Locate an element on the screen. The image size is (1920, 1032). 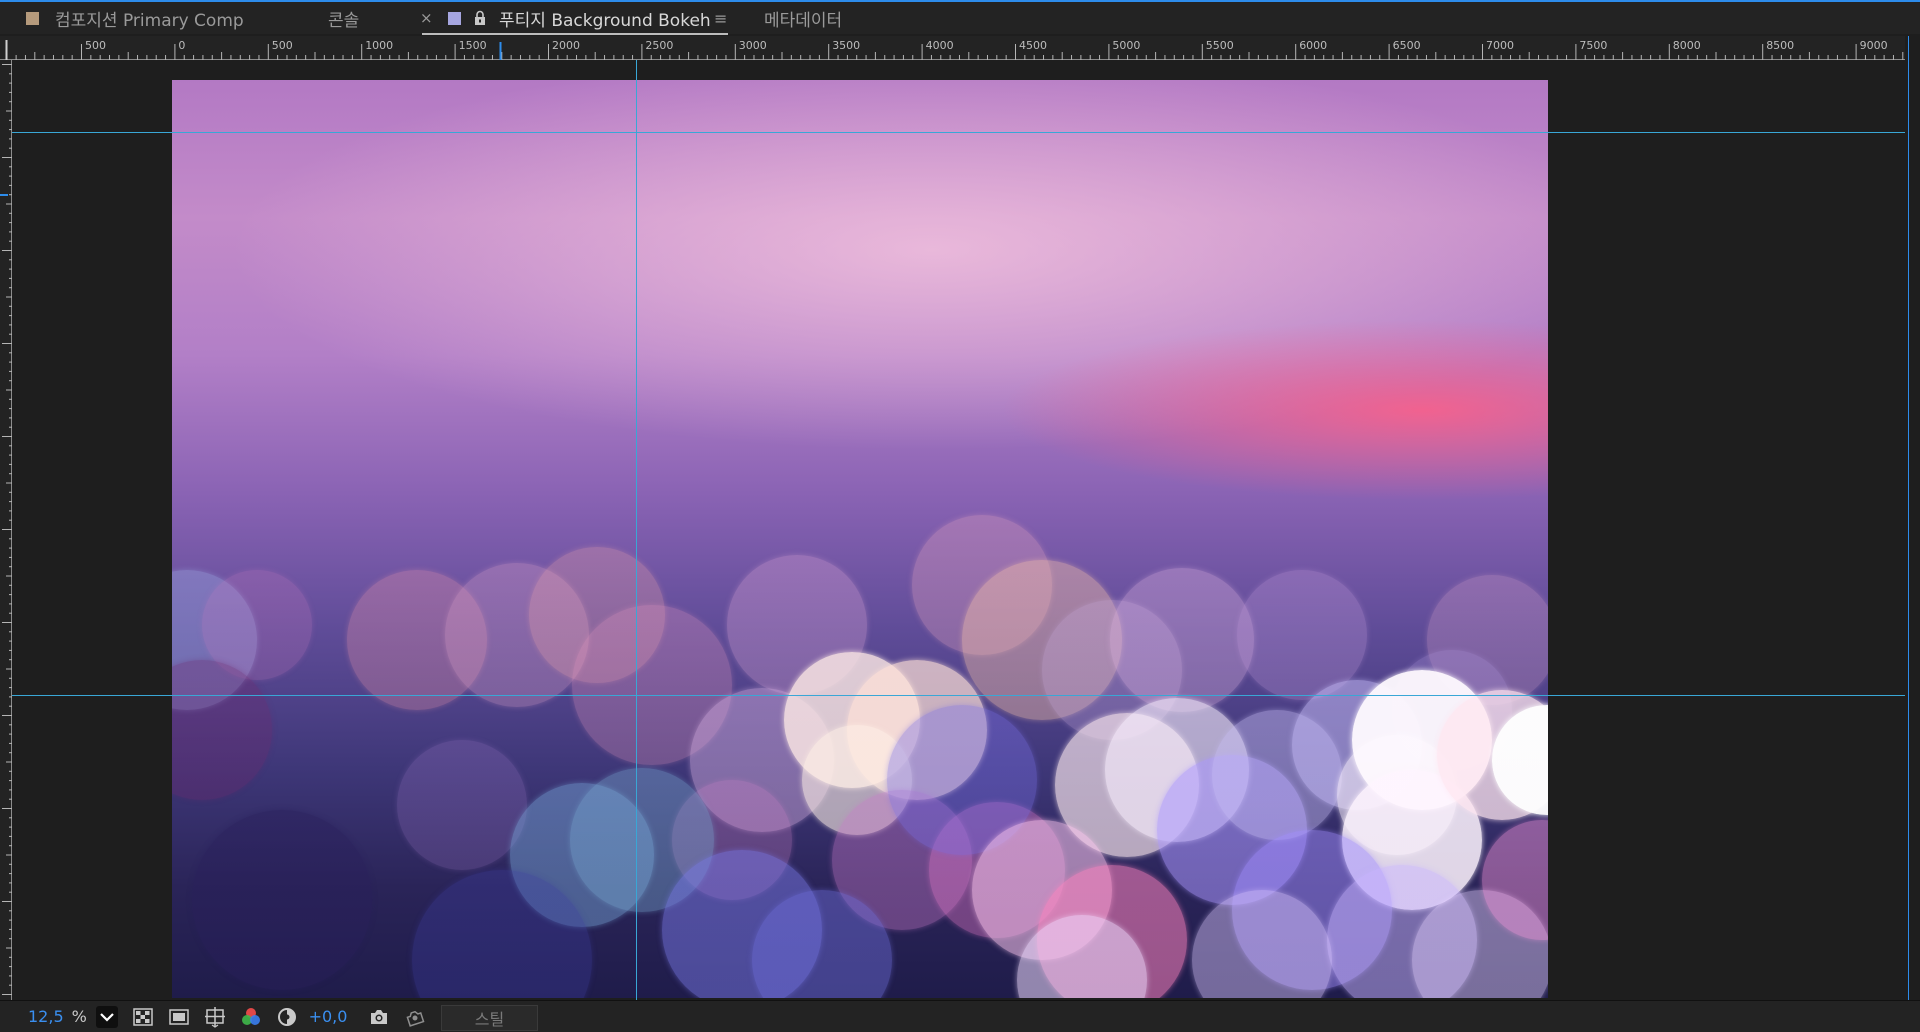
ruler-label: 3000 is located at coordinates (753, 45).